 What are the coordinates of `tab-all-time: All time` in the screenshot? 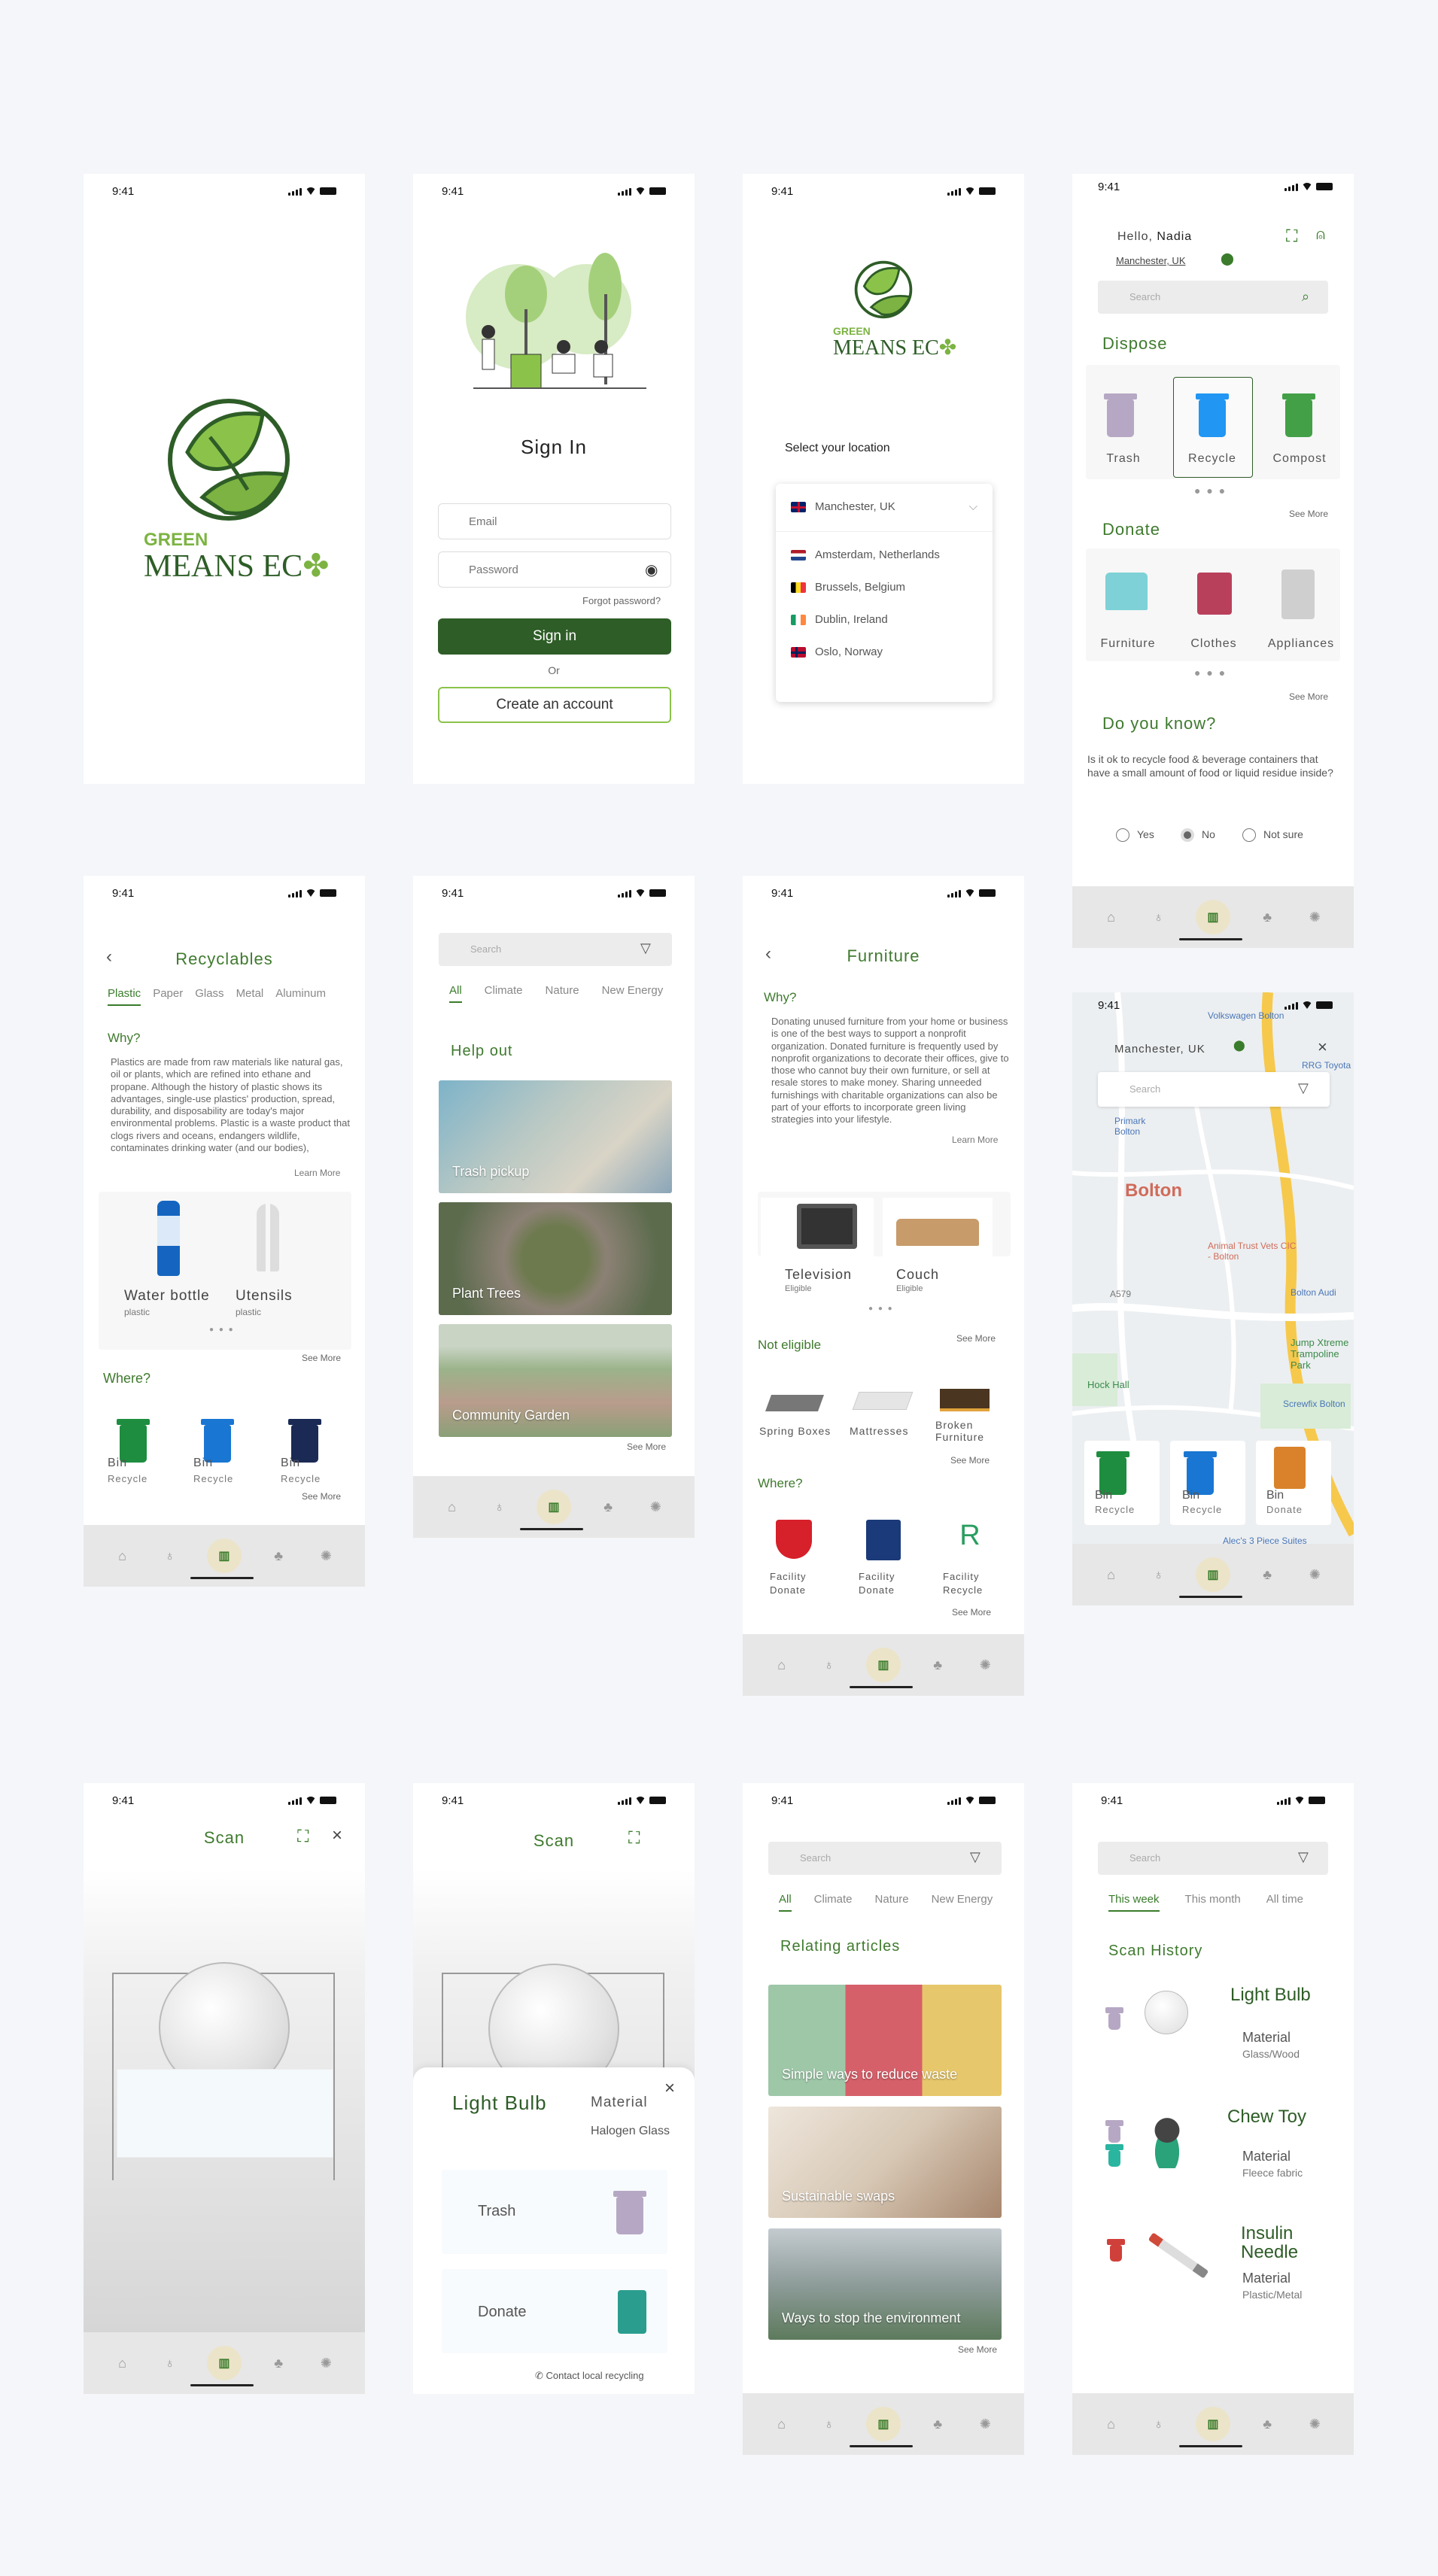 It's located at (1284, 1902).